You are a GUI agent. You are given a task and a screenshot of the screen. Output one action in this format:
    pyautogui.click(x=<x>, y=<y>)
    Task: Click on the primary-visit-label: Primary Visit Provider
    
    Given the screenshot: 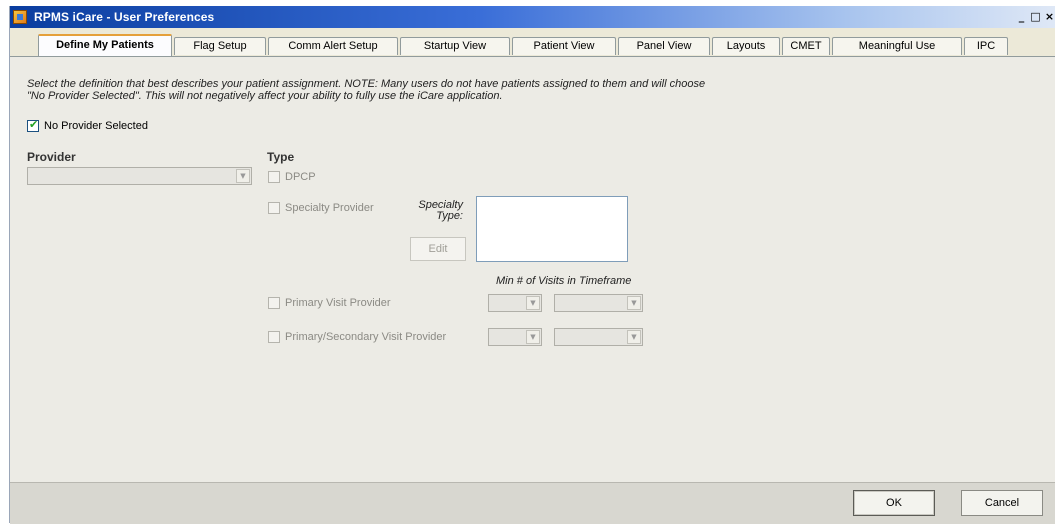 What is the action you would take?
    pyautogui.click(x=338, y=303)
    